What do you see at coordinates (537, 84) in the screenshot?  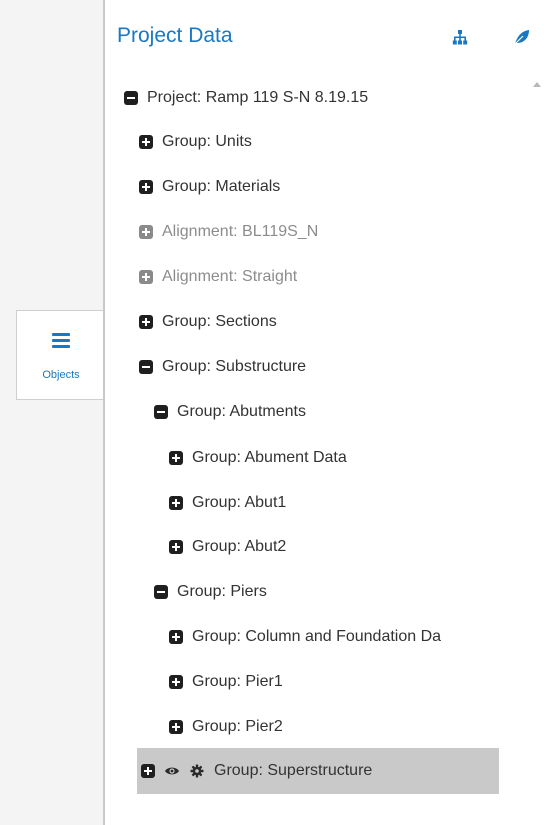 I see `scroll-up-arrow-icon` at bounding box center [537, 84].